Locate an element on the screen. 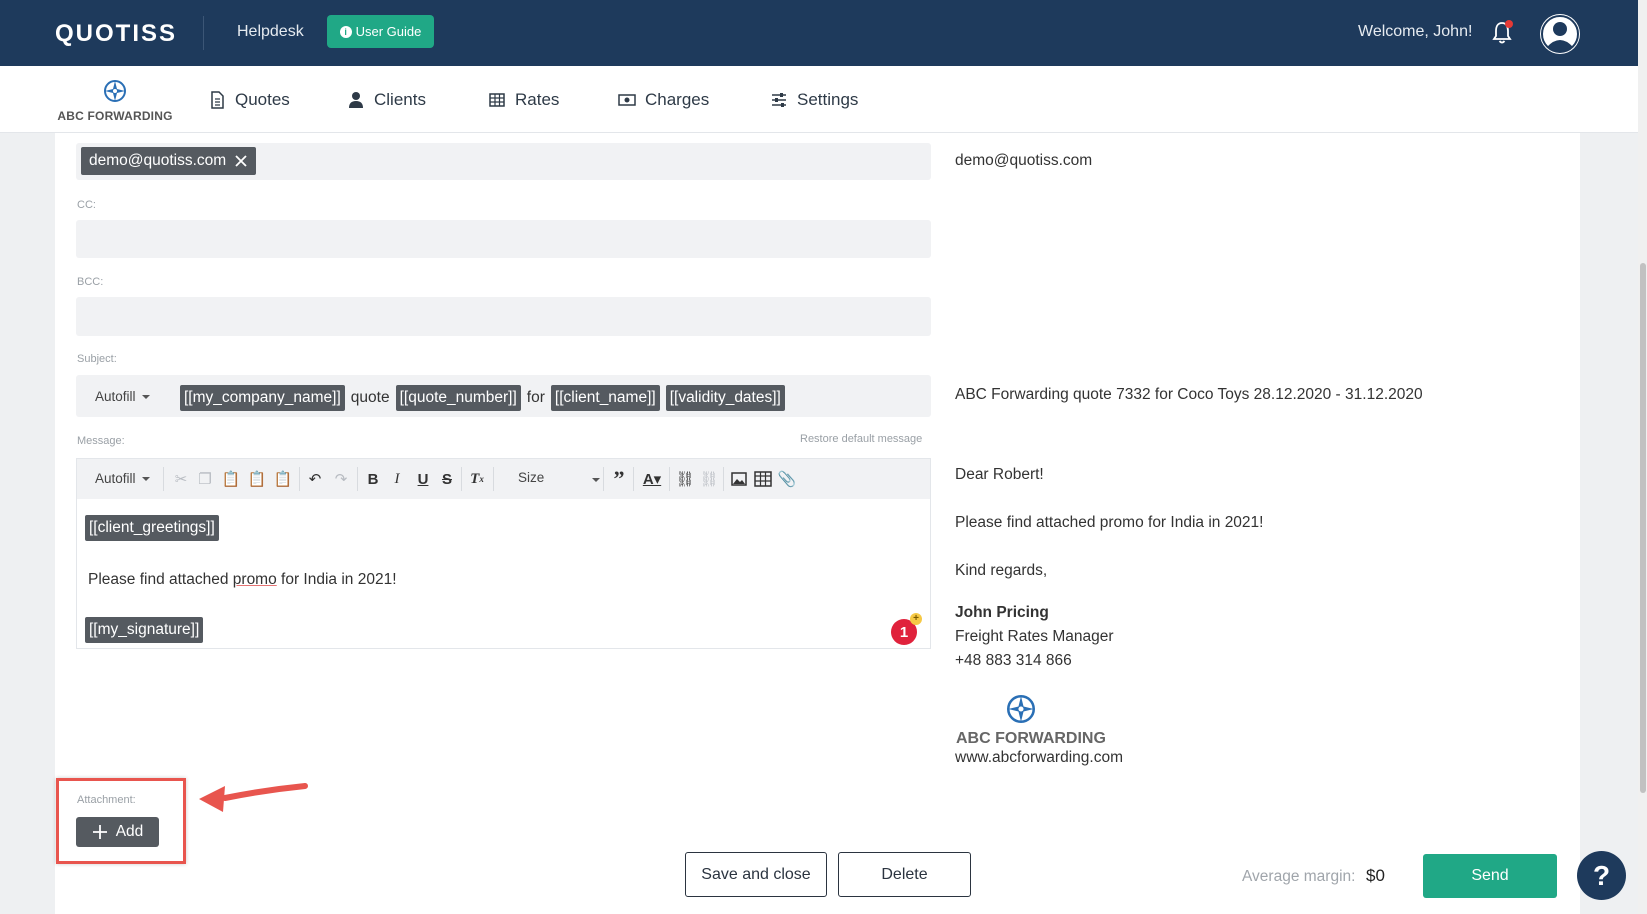 This screenshot has width=1647, height=914. preview-brand-logo: ABC FORWARDING is located at coordinates (1036, 721).